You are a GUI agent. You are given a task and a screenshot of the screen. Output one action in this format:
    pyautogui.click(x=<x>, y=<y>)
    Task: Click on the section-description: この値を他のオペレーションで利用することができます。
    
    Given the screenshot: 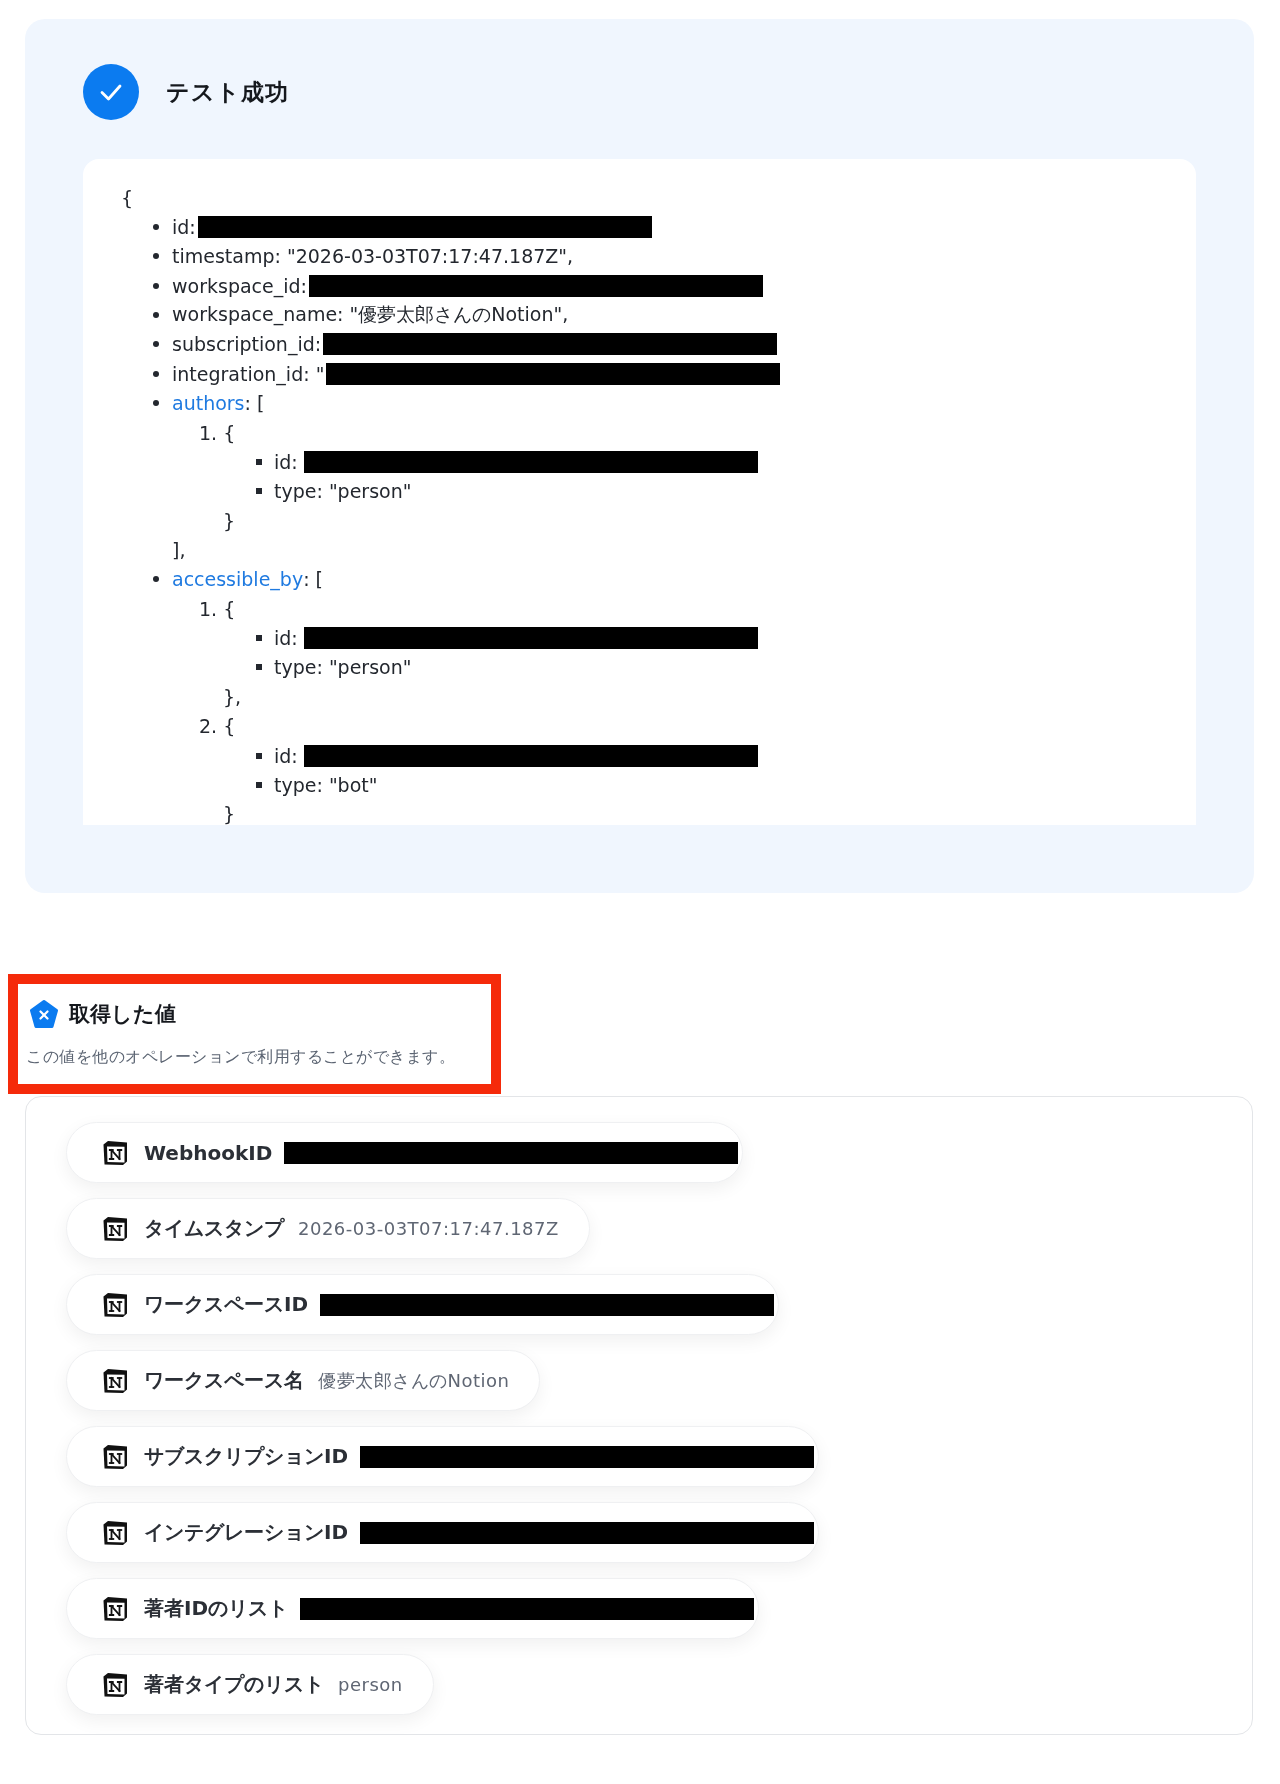 What is the action you would take?
    pyautogui.click(x=241, y=1057)
    